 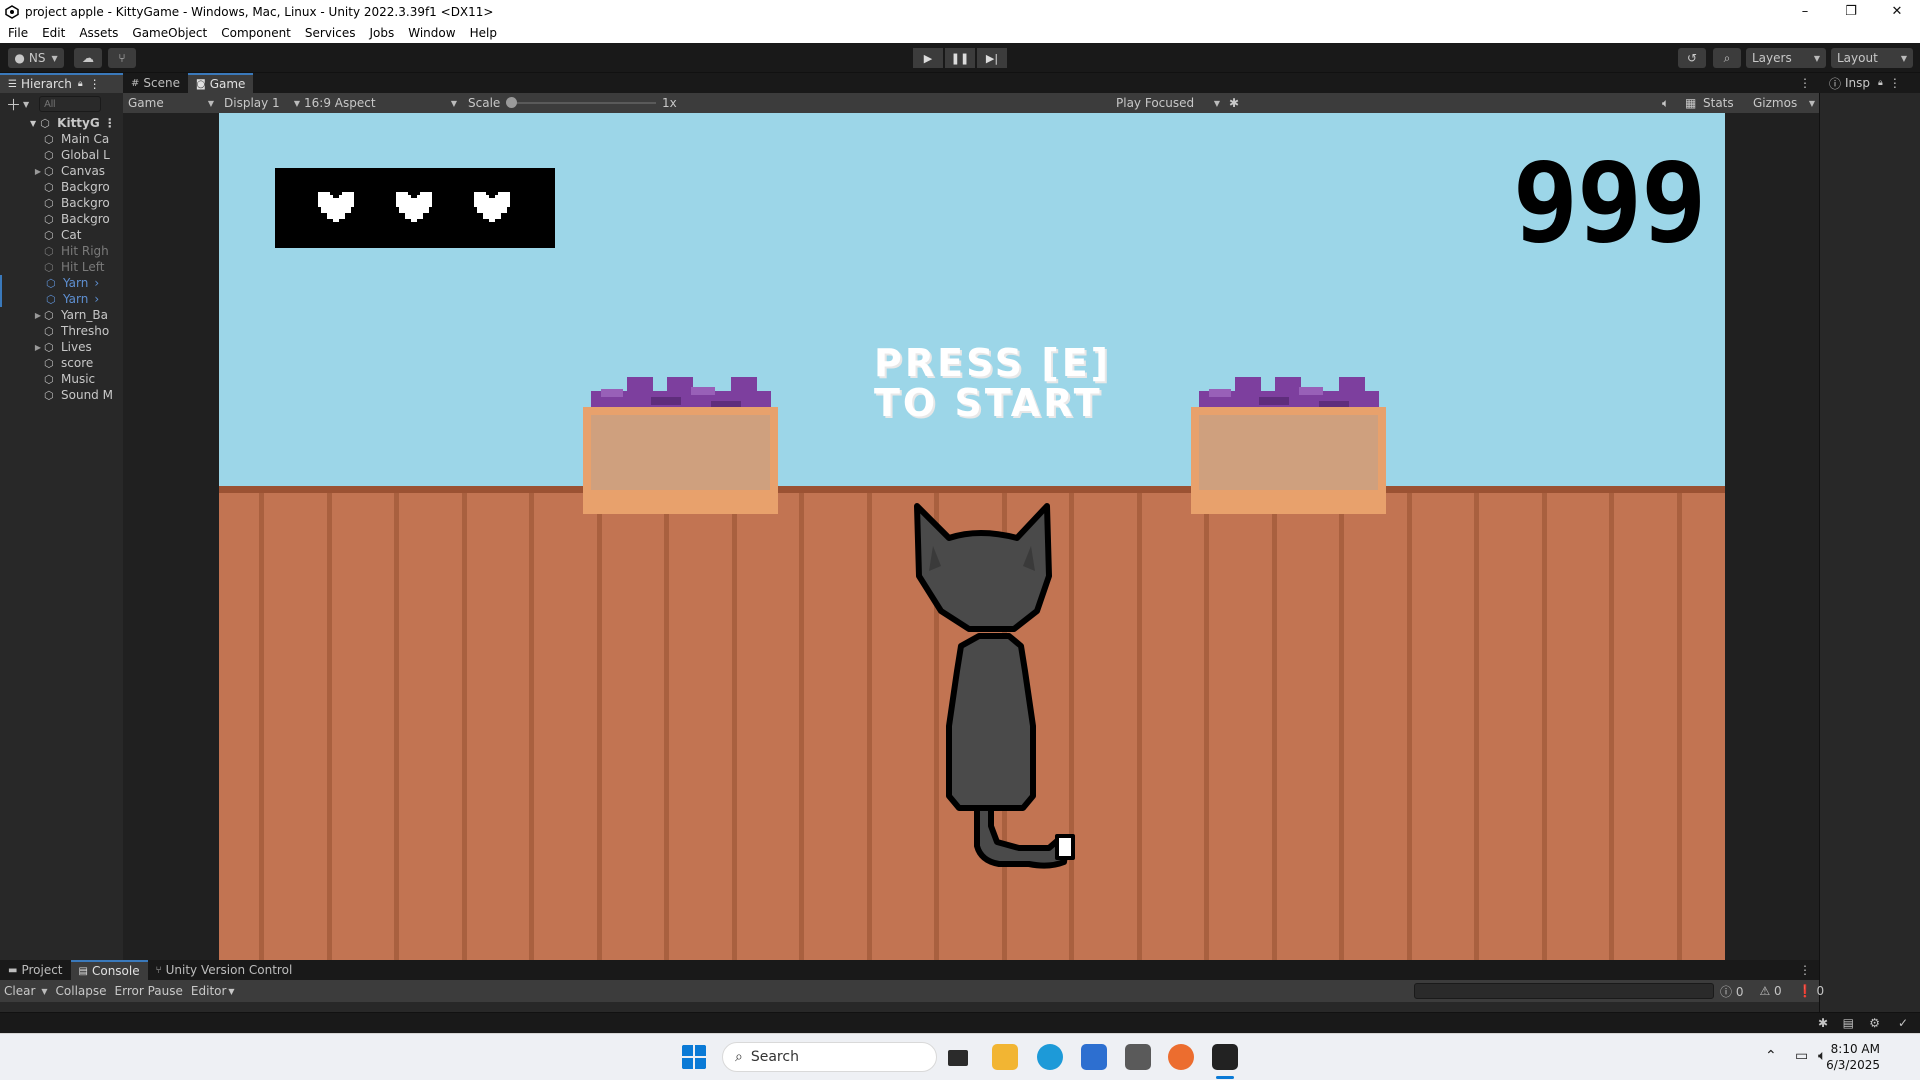 What do you see at coordinates (1168, 103) in the screenshot?
I see `play-mode-dropdown: Play Focused ▼` at bounding box center [1168, 103].